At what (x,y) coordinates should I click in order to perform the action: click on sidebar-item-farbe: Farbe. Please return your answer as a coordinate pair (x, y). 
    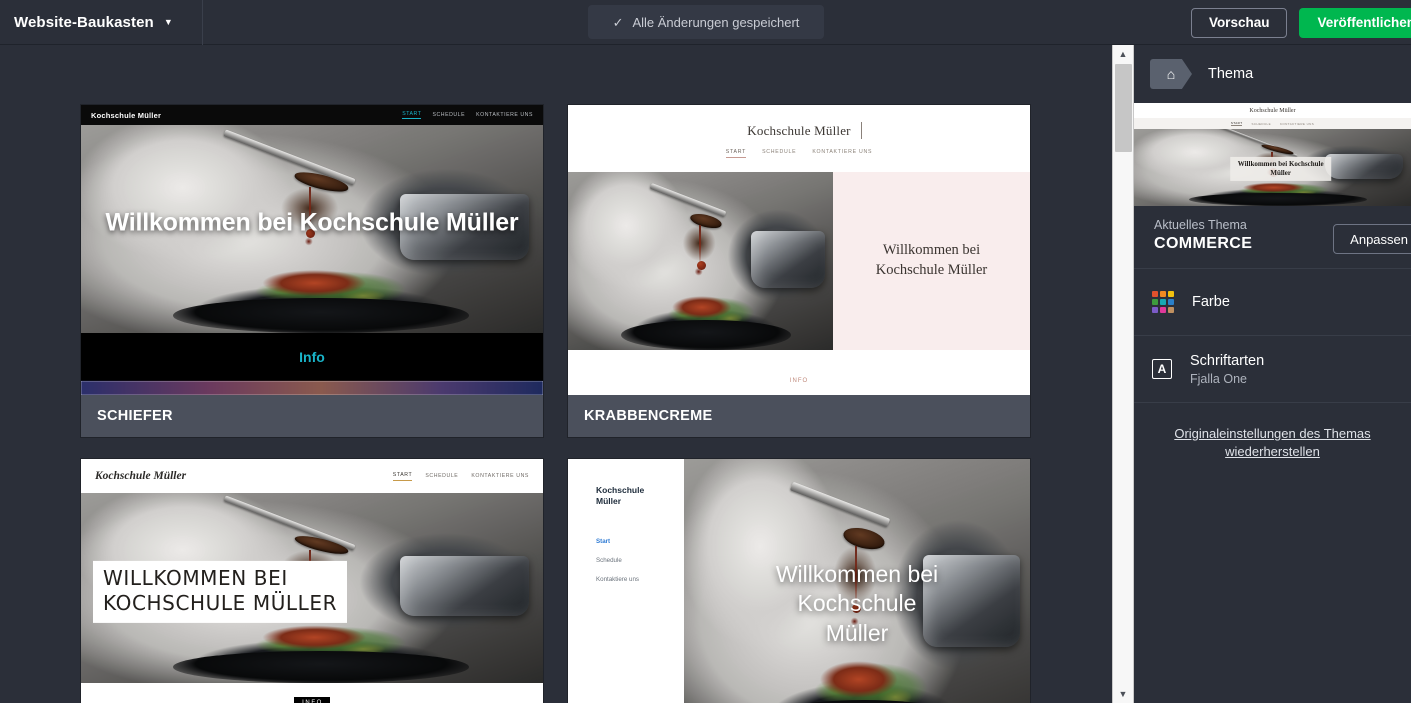
    Looking at the image, I should click on (1272, 302).